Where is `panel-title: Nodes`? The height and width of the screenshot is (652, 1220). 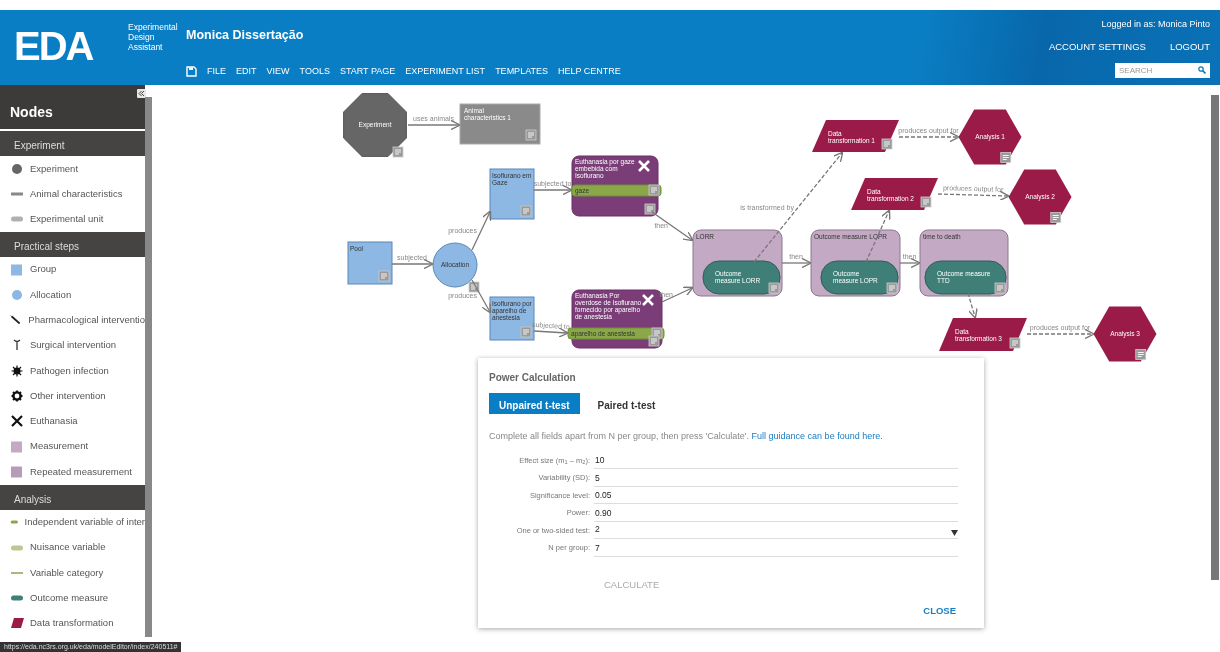
panel-title: Nodes is located at coordinates (72, 108).